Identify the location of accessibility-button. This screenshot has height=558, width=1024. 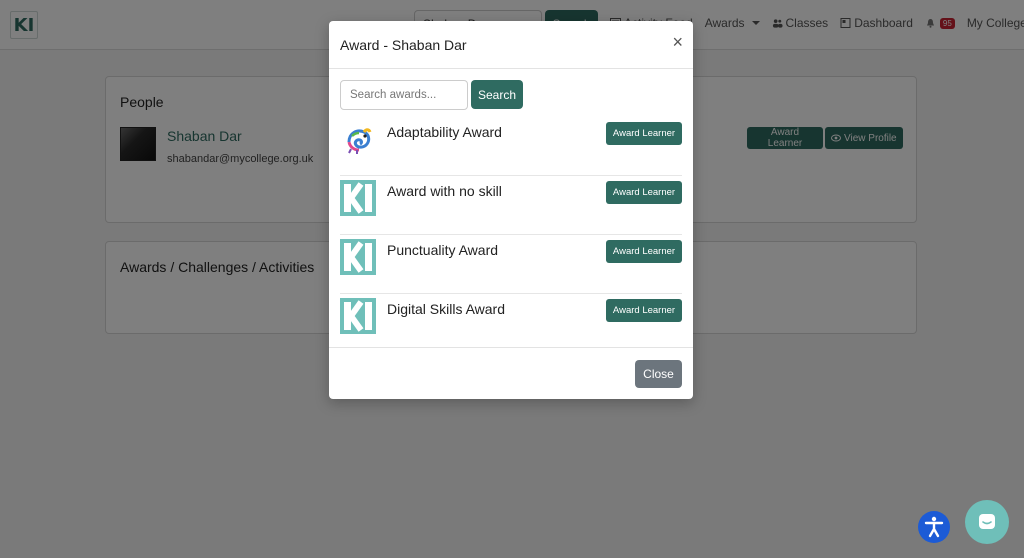
(934, 527).